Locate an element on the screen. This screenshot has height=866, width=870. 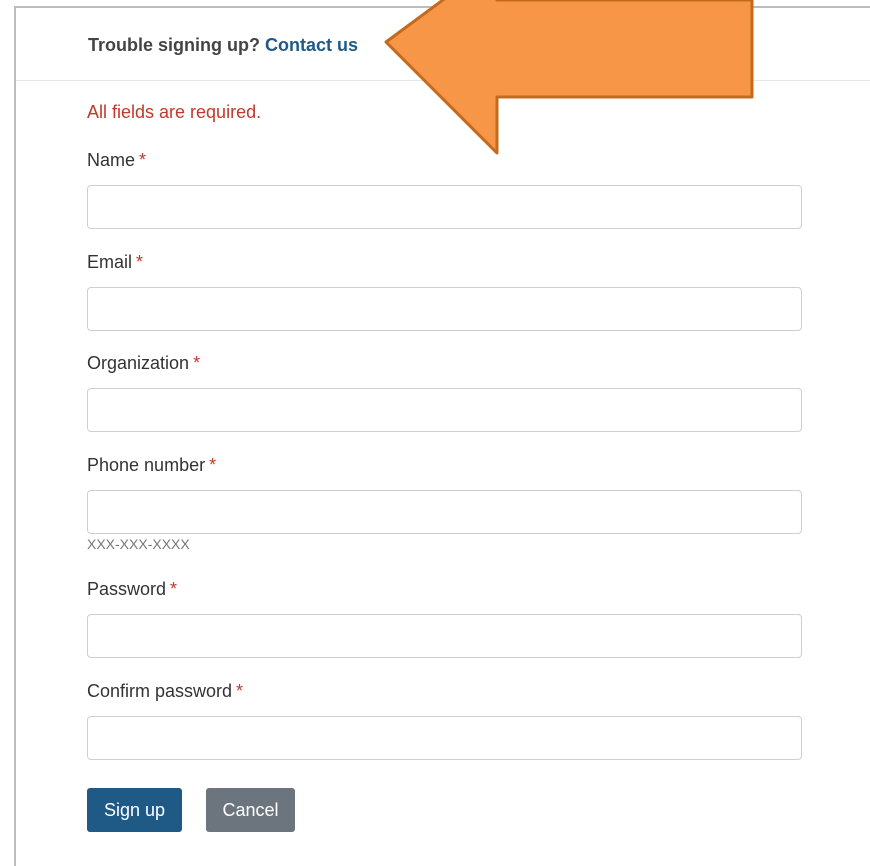
organization-label: Organization * is located at coordinates (143, 363).